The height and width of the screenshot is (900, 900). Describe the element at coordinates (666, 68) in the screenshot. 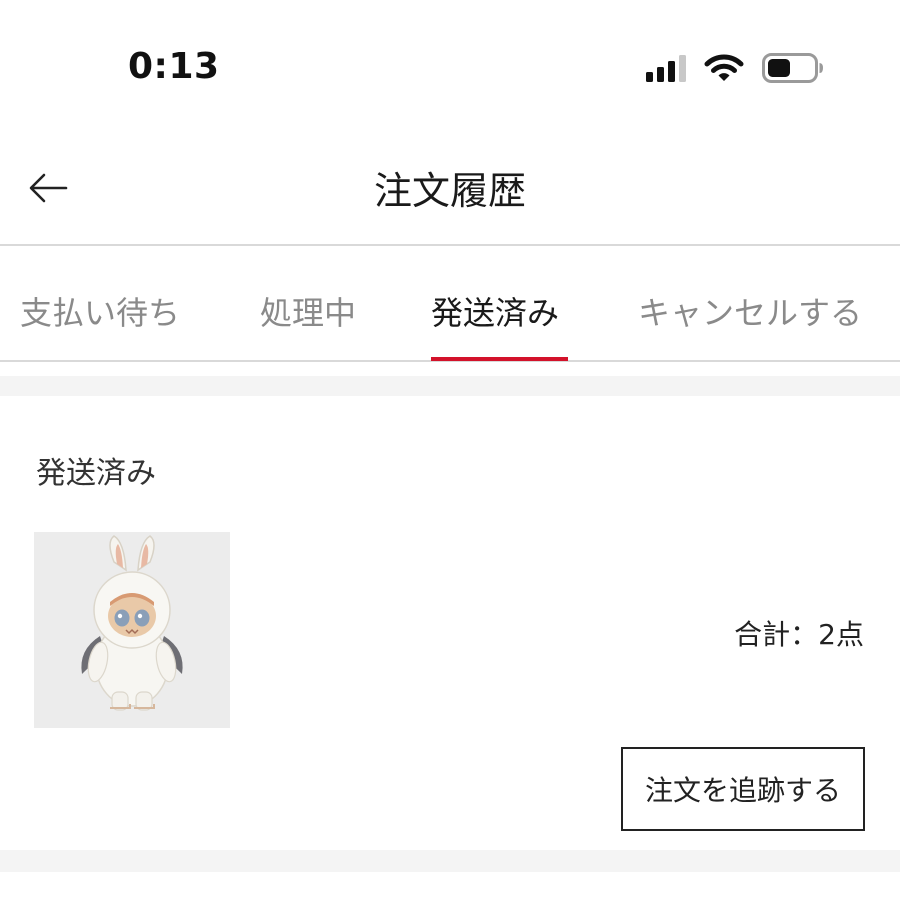

I see `signal-icon` at that location.